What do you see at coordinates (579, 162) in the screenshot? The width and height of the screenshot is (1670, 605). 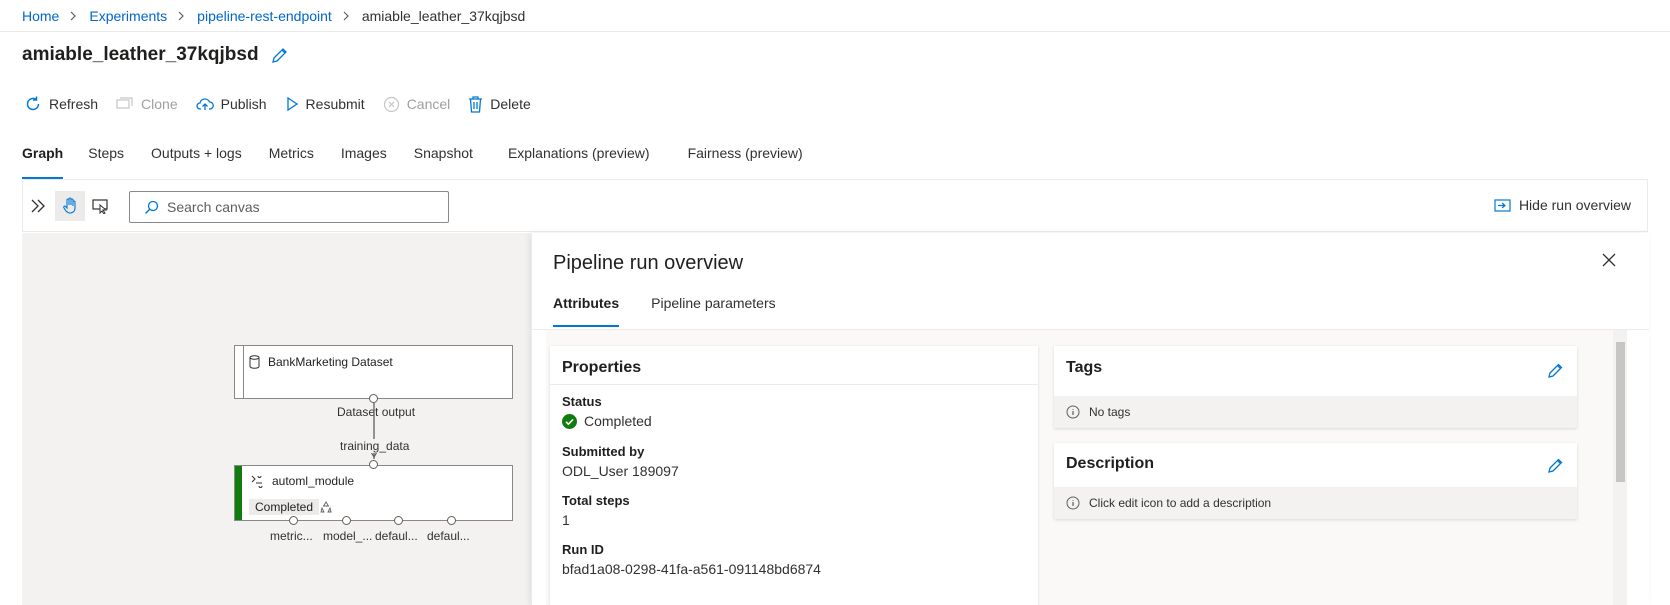 I see `tab-explanations: Explanations (preview)` at bounding box center [579, 162].